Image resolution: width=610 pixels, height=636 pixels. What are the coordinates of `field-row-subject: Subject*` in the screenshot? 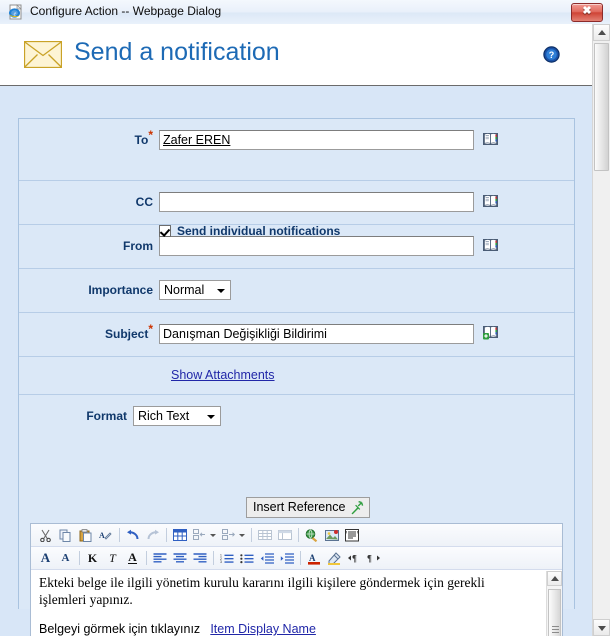 It's located at (296, 335).